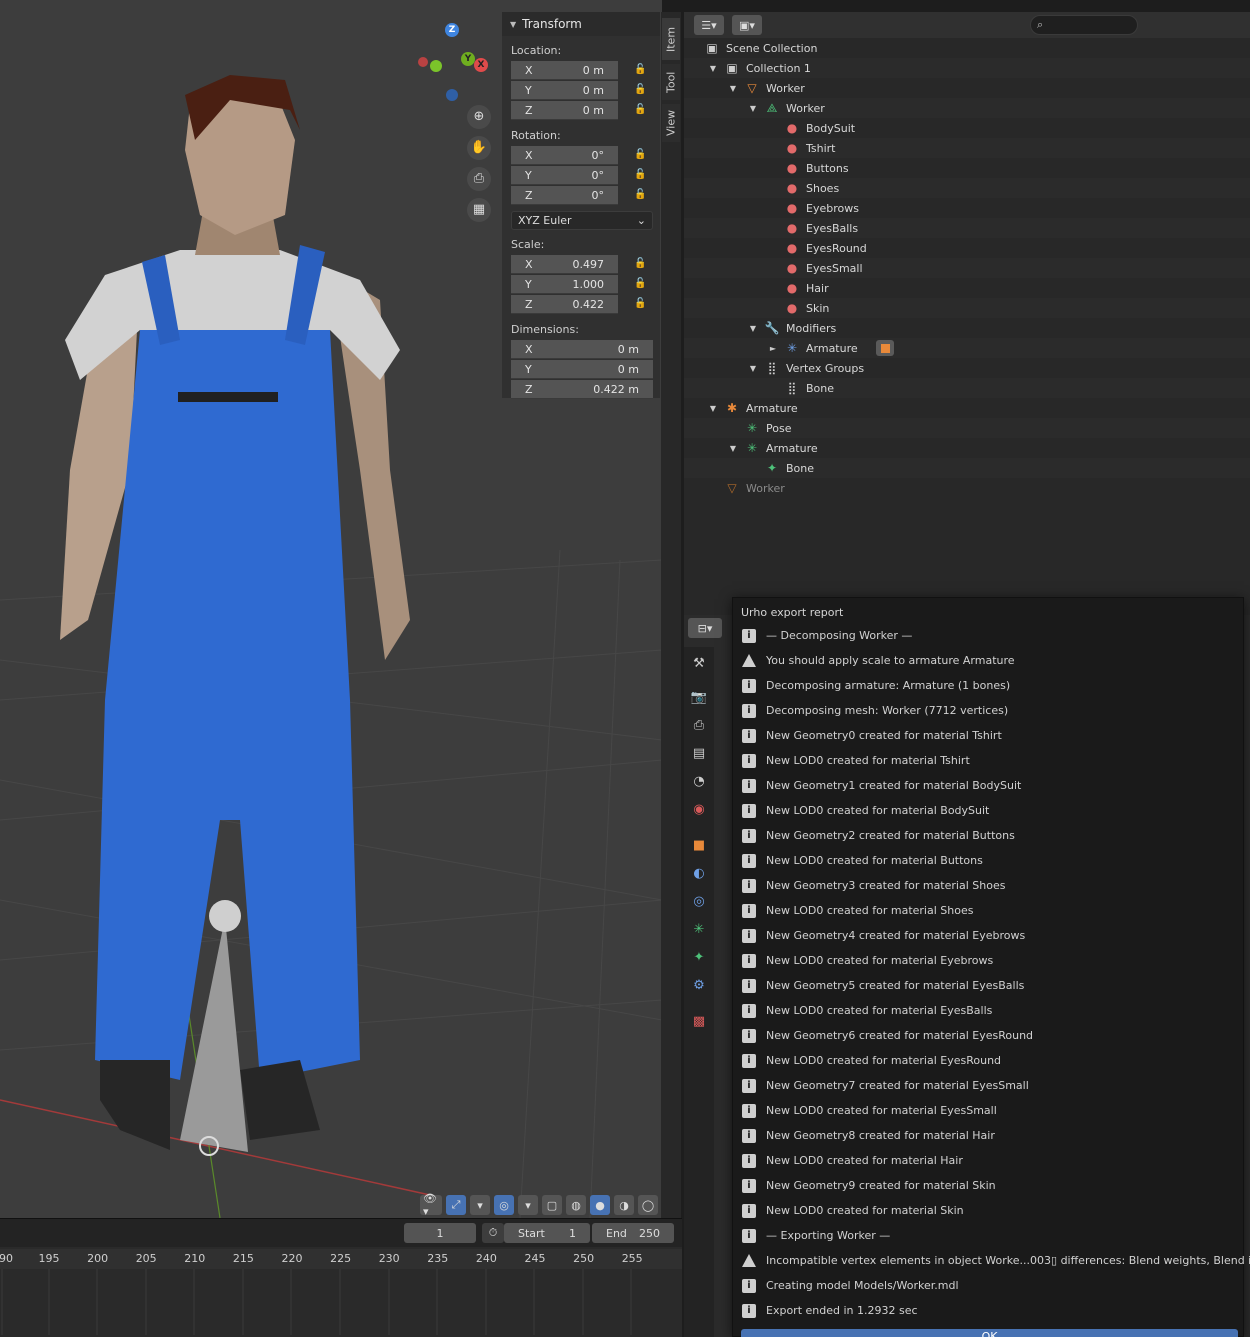 This screenshot has width=1250, height=1337. I want to click on material-shading-icon: ◑, so click(624, 1205).